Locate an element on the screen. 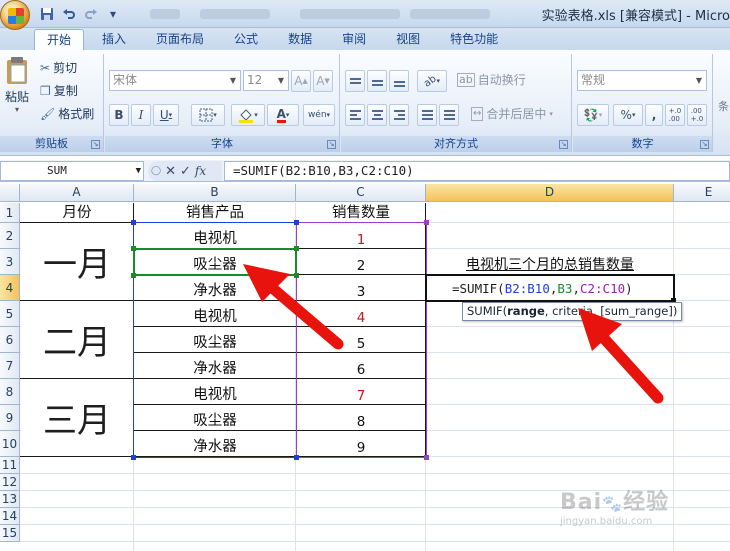  decrease-indent-button is located at coordinates (427, 115).